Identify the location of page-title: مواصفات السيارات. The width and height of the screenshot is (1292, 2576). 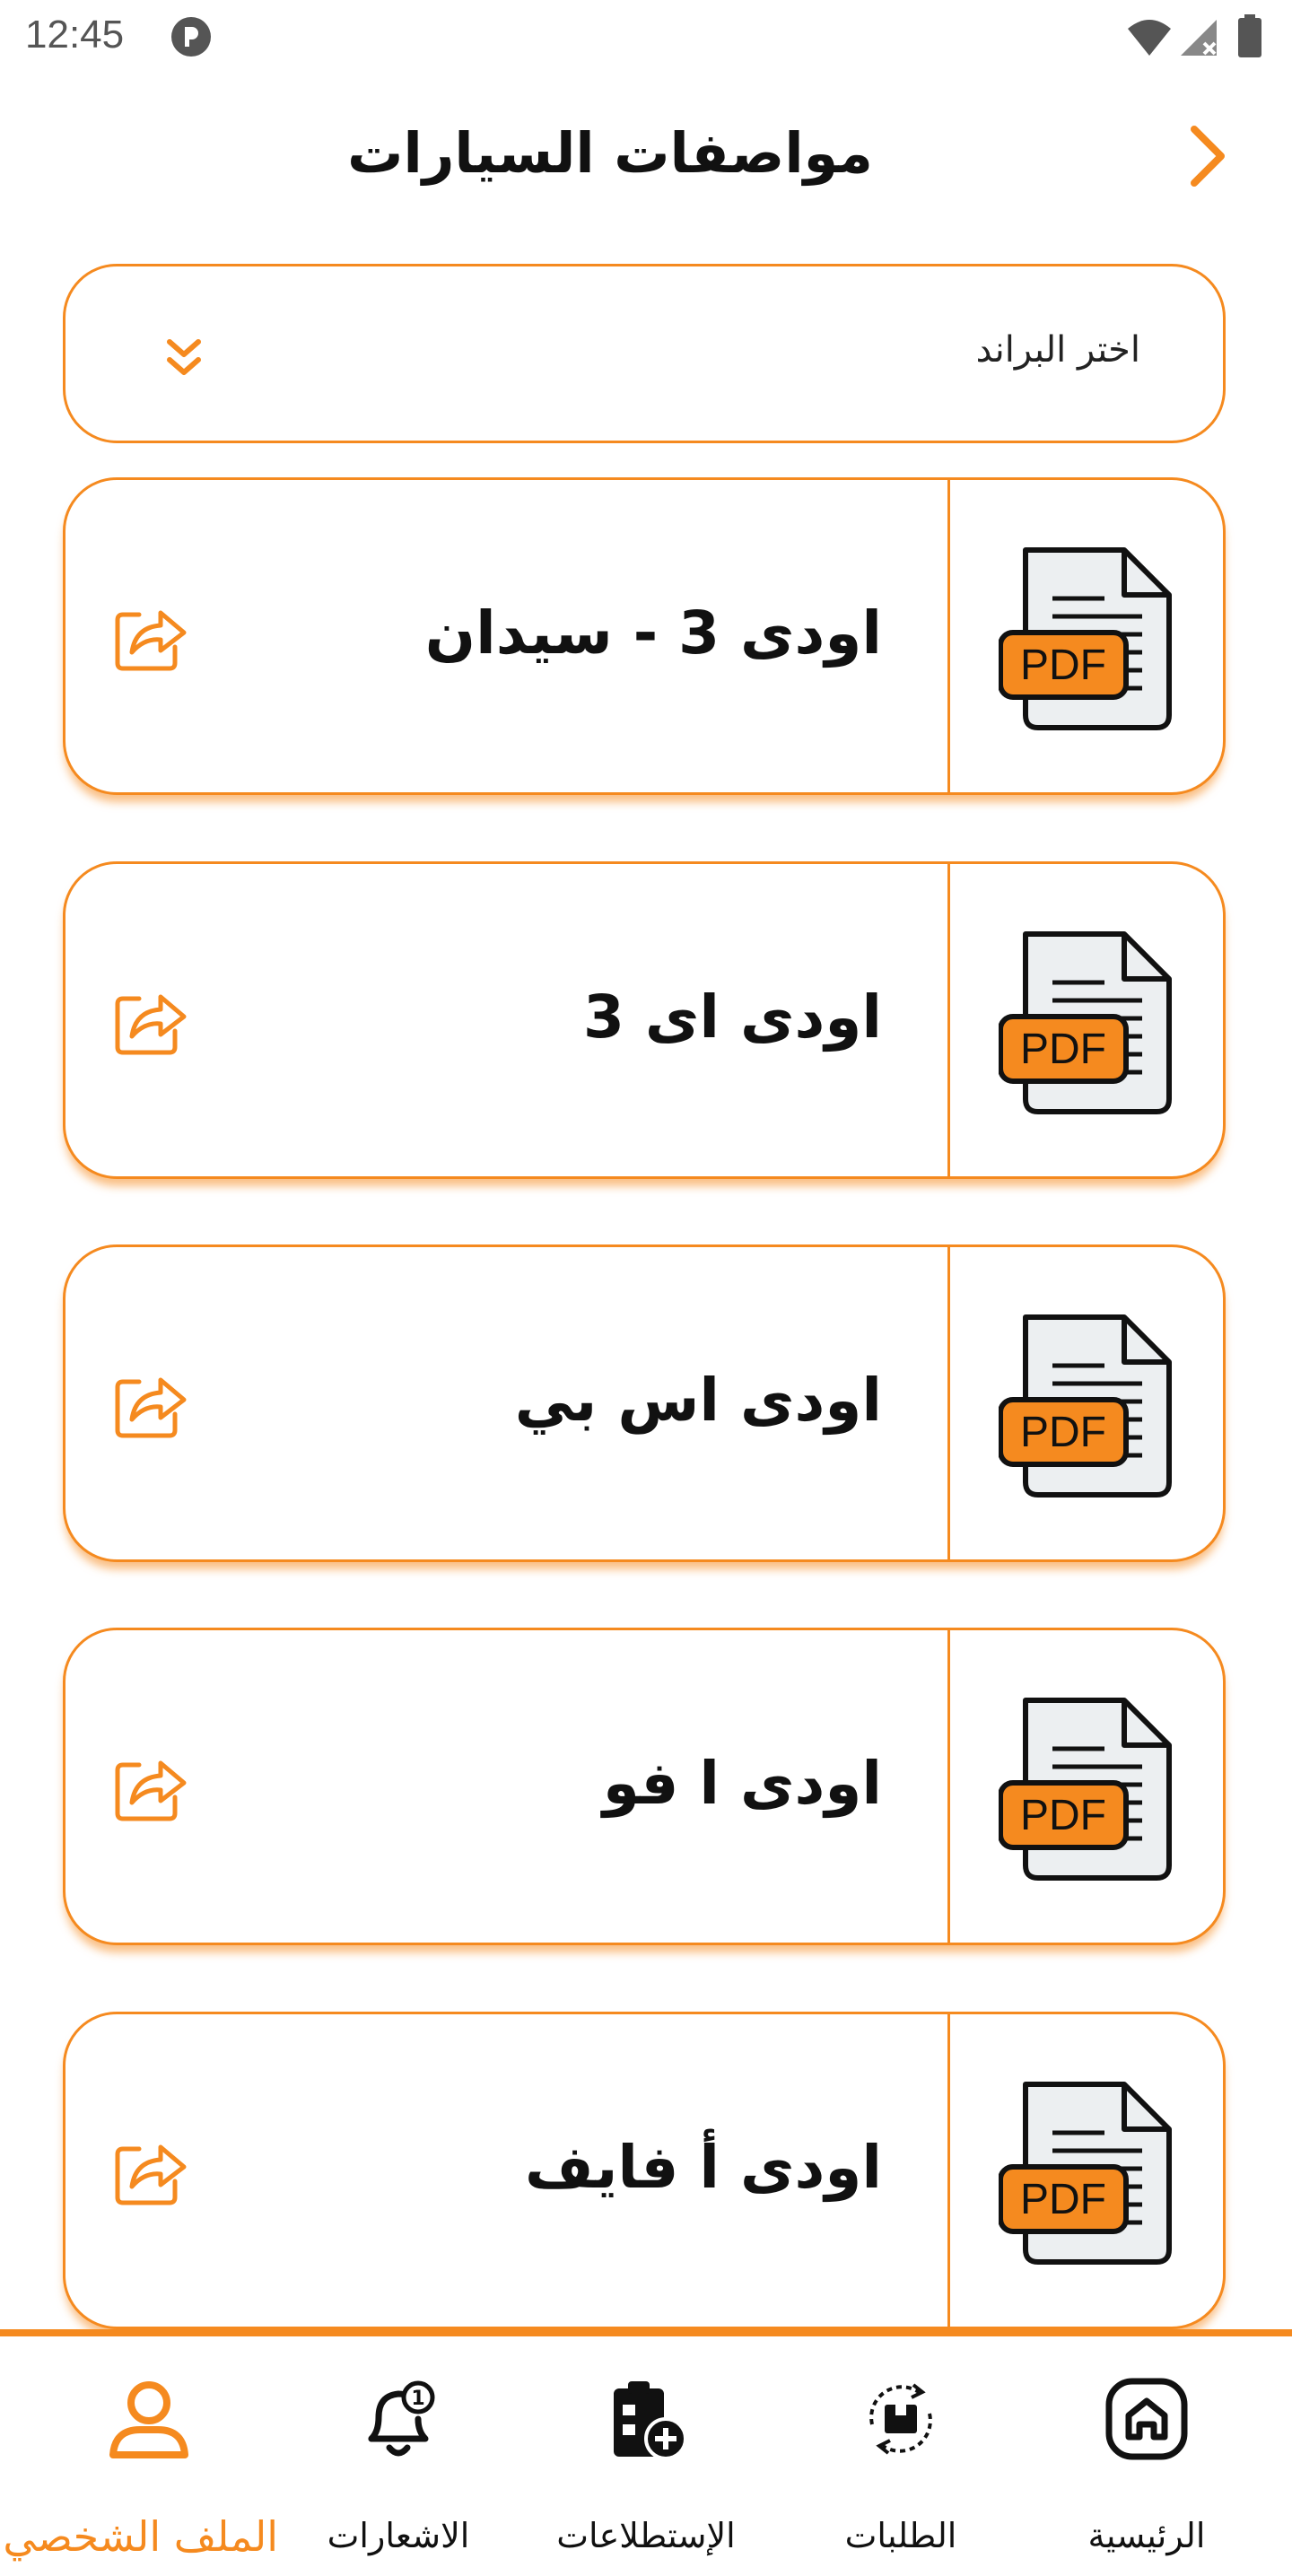
(646, 153).